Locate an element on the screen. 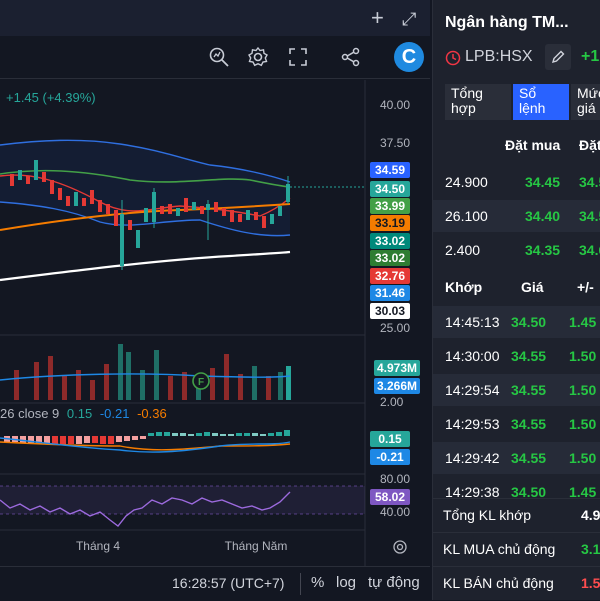 Image resolution: width=600 pixels, height=601 pixels. order-book-row: 24.900 34.45 34.5 is located at coordinates (516, 182).